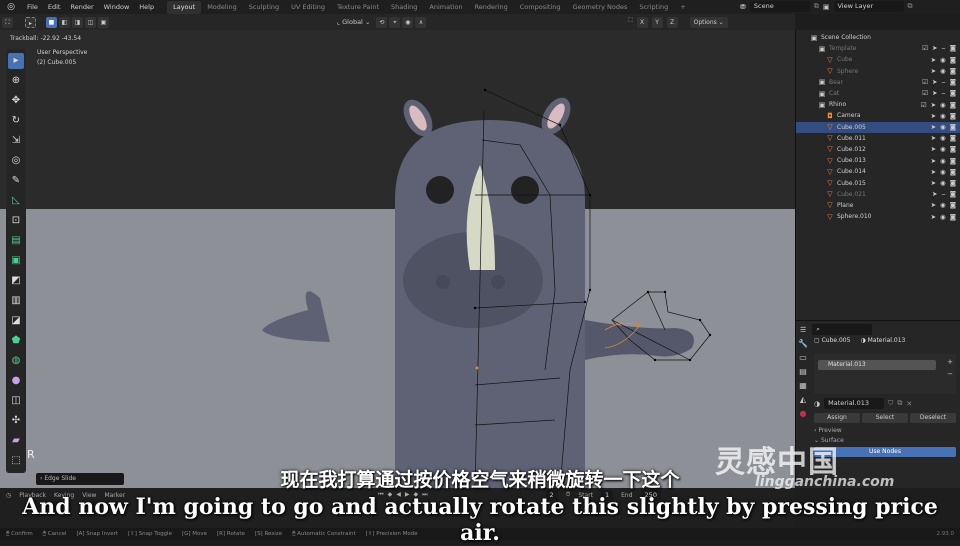 Image resolution: width=960 pixels, height=546 pixels. I want to click on tab-scripting: Scripting, so click(653, 7).